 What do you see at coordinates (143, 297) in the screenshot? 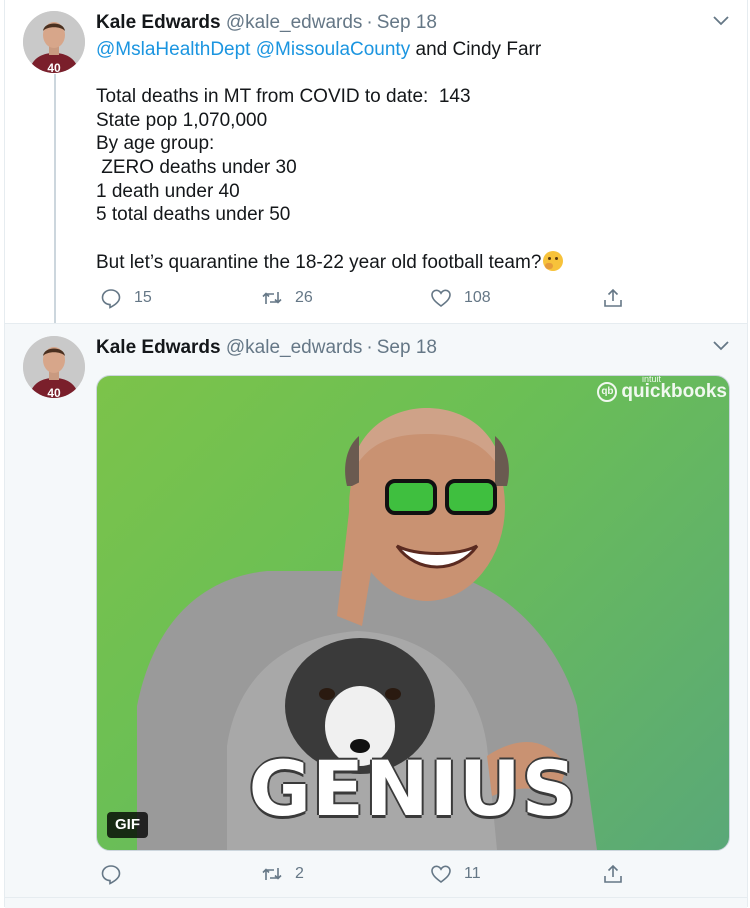
I see `reply-count: 15` at bounding box center [143, 297].